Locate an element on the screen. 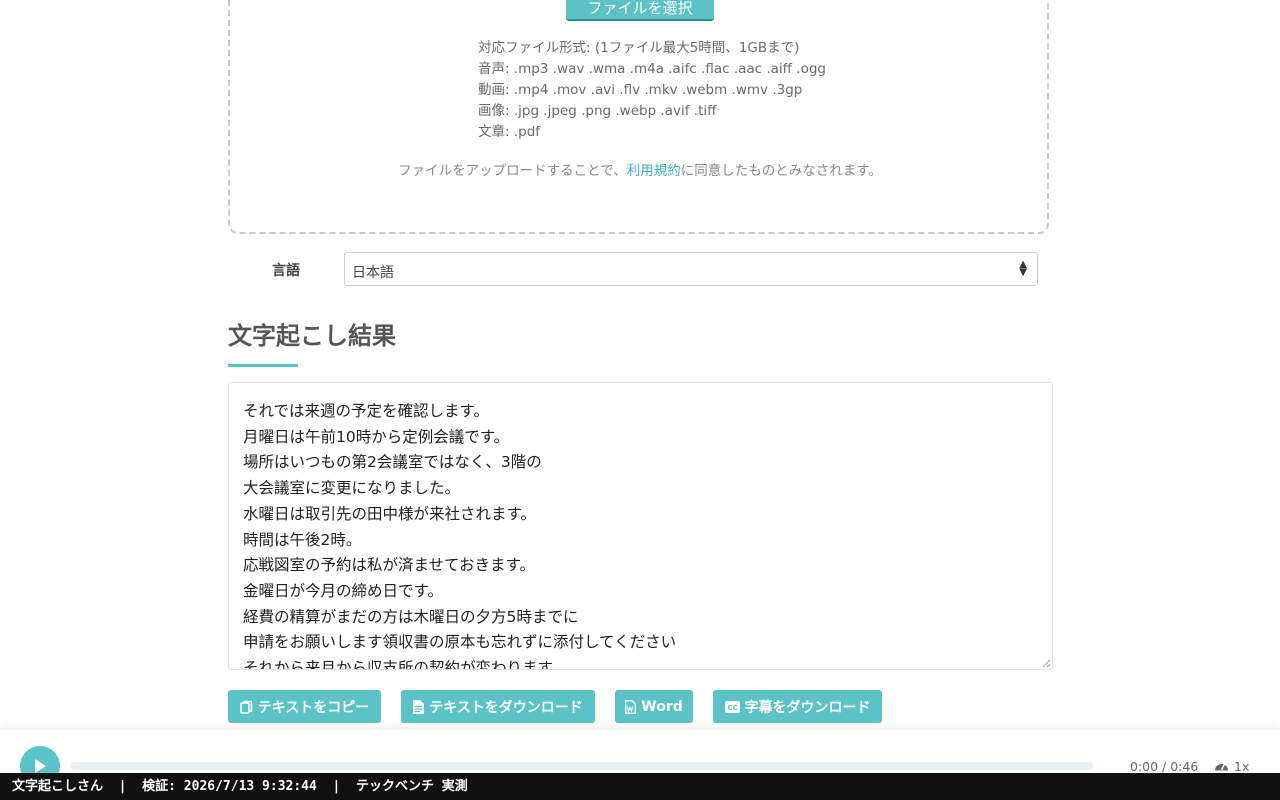  copy-text-label: テキストをコピー is located at coordinates (313, 707).